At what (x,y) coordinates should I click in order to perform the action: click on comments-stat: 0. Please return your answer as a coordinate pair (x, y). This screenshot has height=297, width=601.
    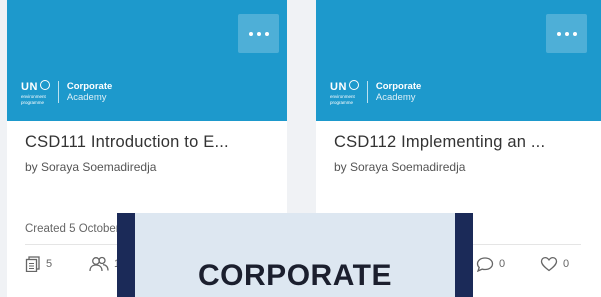
    Looking at the image, I should click on (490, 264).